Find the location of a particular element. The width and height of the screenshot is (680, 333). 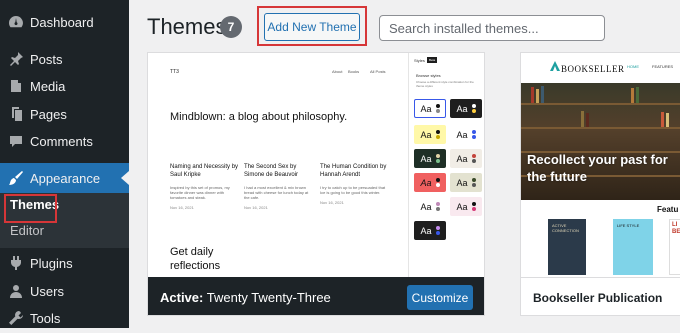

sidebar-item-comments: Comments is located at coordinates (64, 141).